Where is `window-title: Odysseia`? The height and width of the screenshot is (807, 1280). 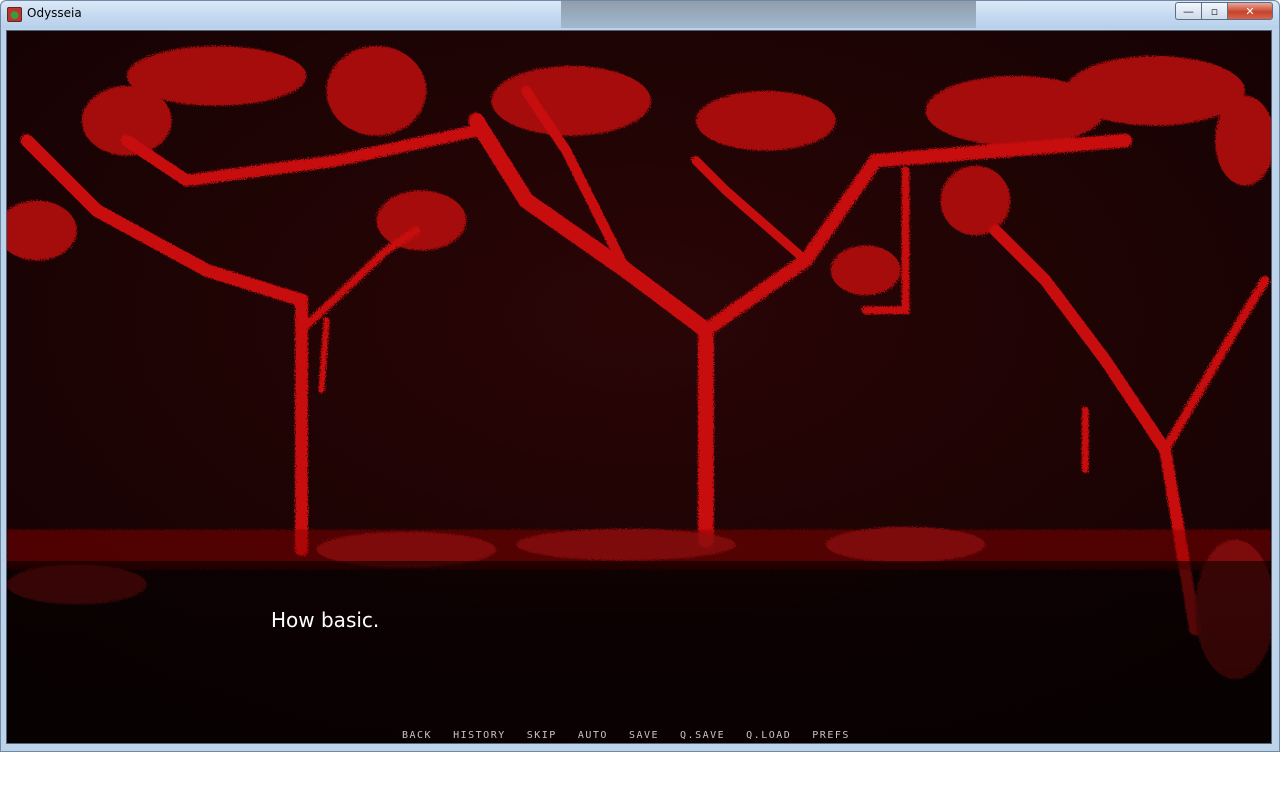
window-title: Odysseia is located at coordinates (54, 13).